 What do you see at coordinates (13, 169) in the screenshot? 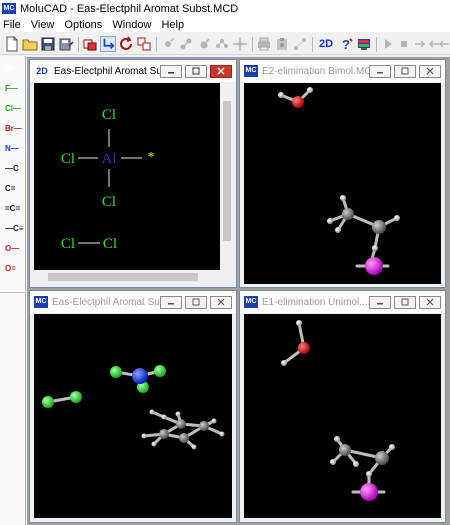
I see `palette-carbon-single: —C` at bounding box center [13, 169].